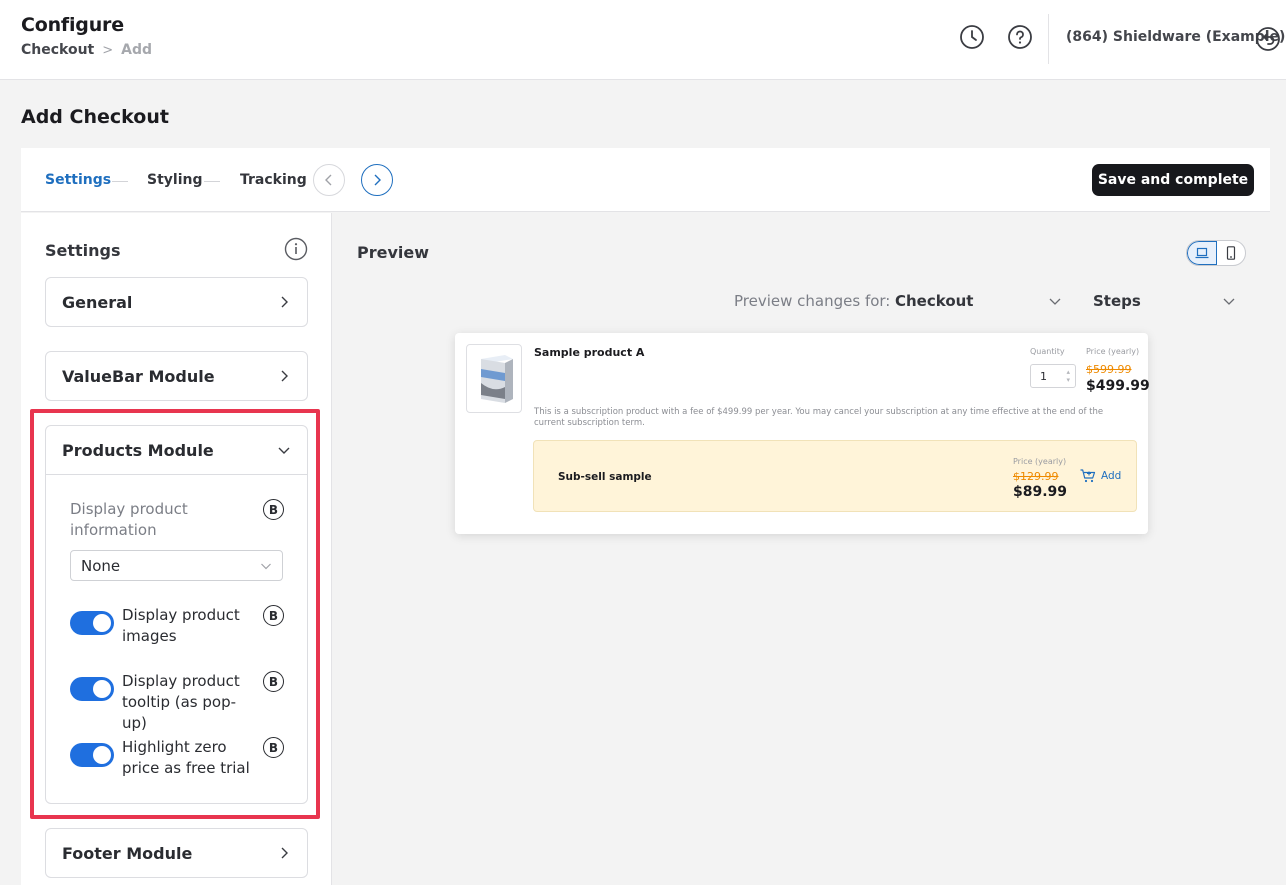  I want to click on mobile-view-button, so click(1231, 253).